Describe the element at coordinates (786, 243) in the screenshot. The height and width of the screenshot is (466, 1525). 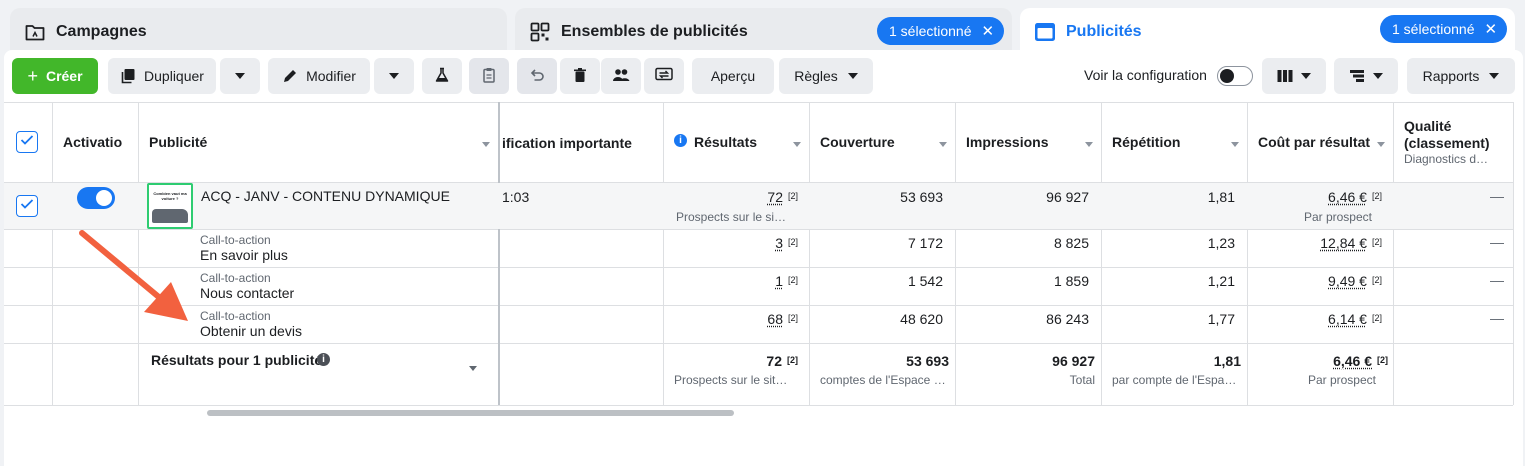
I see `cta-results: 3 [2]` at that location.